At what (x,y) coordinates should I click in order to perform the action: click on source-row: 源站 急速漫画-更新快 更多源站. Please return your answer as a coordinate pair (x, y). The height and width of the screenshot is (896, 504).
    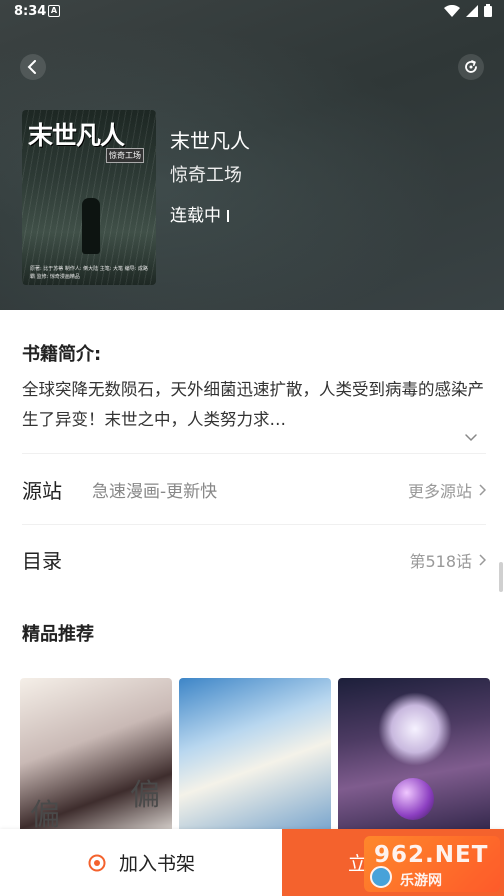
    Looking at the image, I should click on (254, 490).